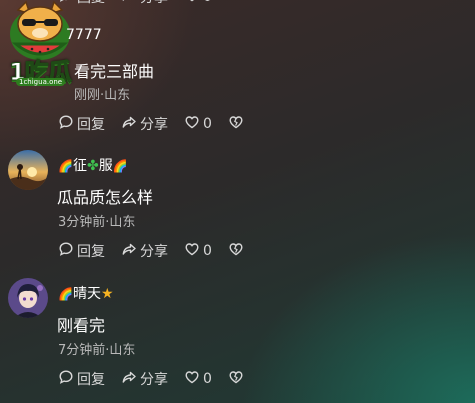 This screenshot has width=475, height=403. I want to click on sunset-avatar-icon, so click(28, 170).